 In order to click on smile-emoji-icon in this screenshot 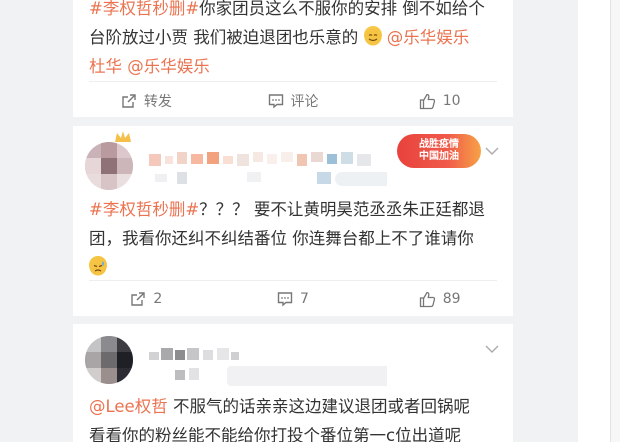, I will do `click(372, 36)`.